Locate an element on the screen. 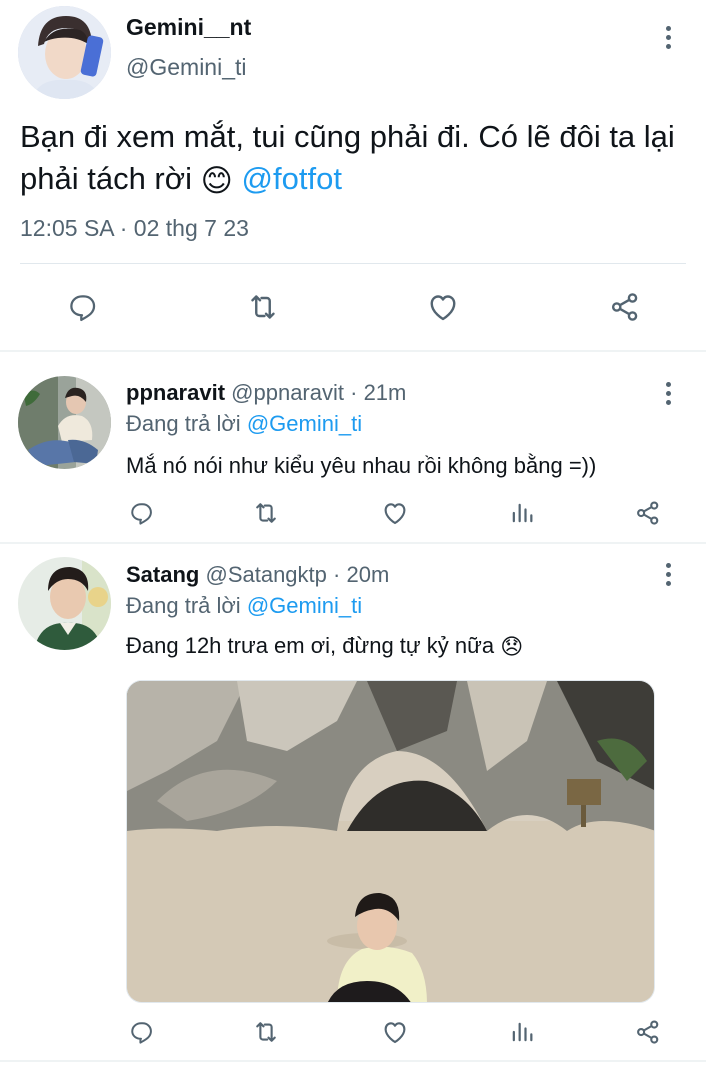  reply-time: · 20m is located at coordinates (361, 574).